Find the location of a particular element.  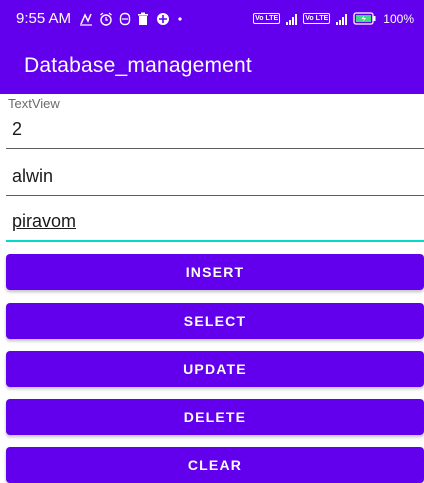

dot-icon is located at coordinates (180, 19).